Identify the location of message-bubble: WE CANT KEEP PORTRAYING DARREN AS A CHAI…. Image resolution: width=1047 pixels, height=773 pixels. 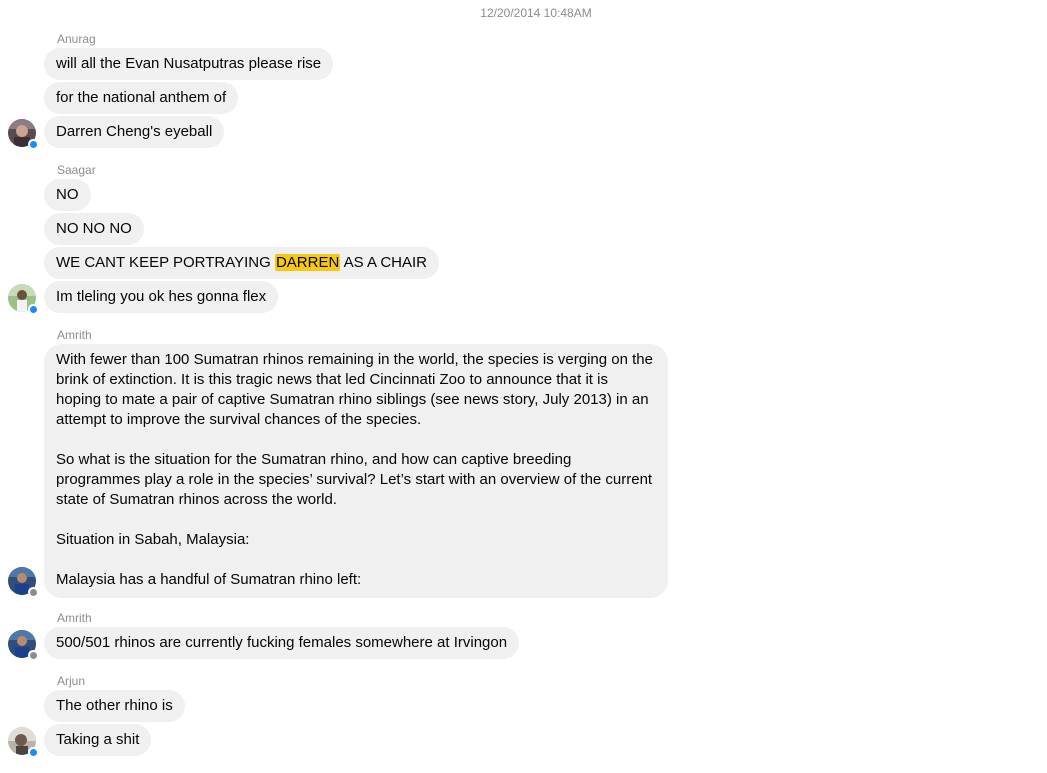
(241, 263).